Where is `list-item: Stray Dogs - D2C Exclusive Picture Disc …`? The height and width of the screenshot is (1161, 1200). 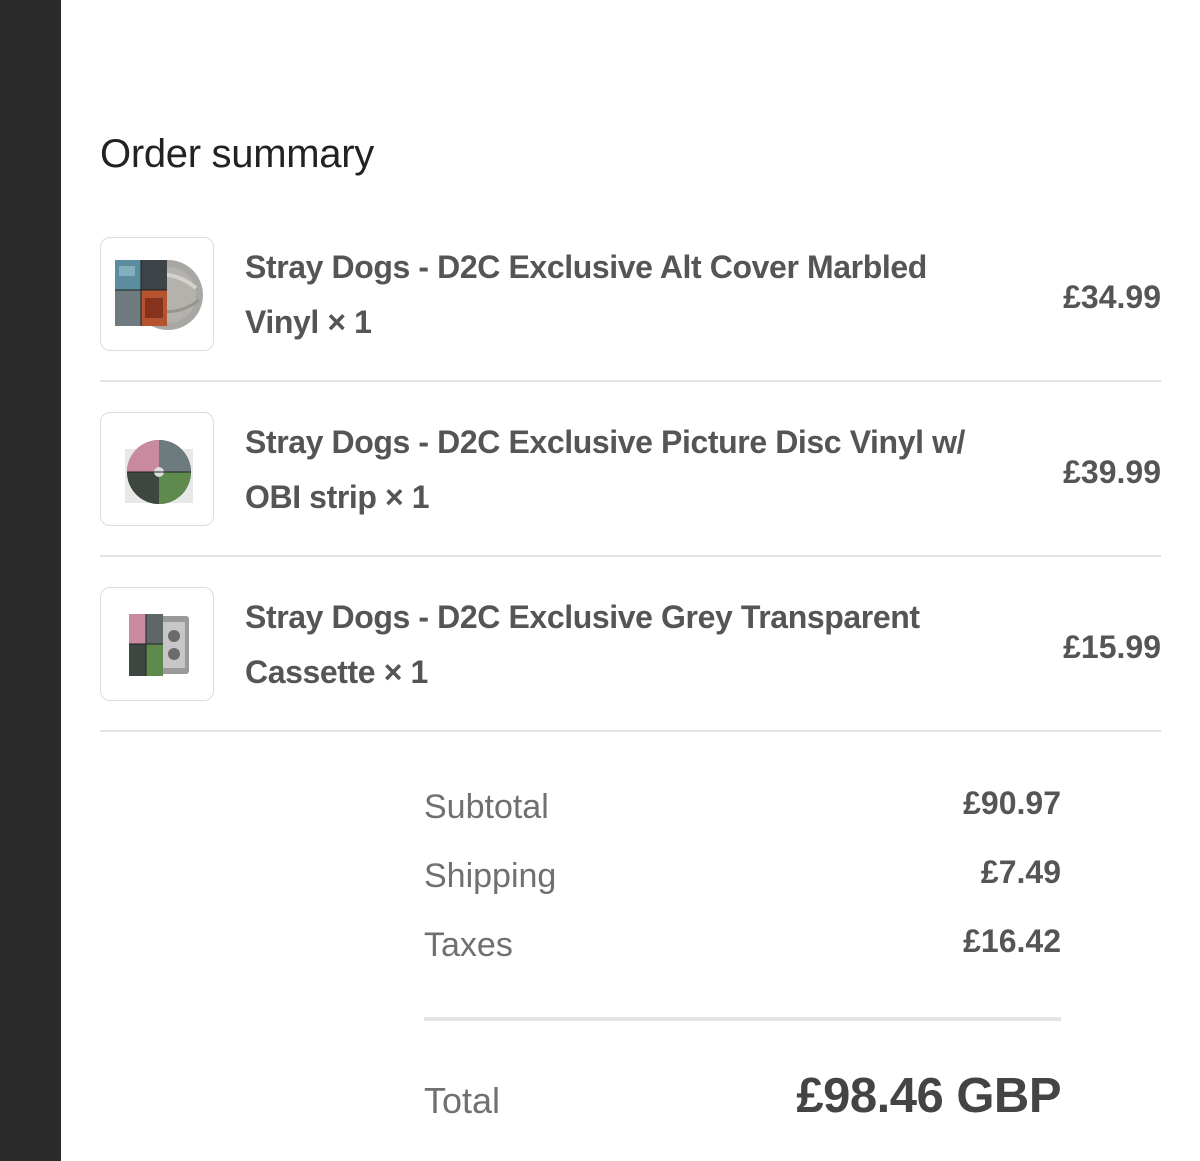
list-item: Stray Dogs - D2C Exclusive Picture Disc … is located at coordinates (630, 469).